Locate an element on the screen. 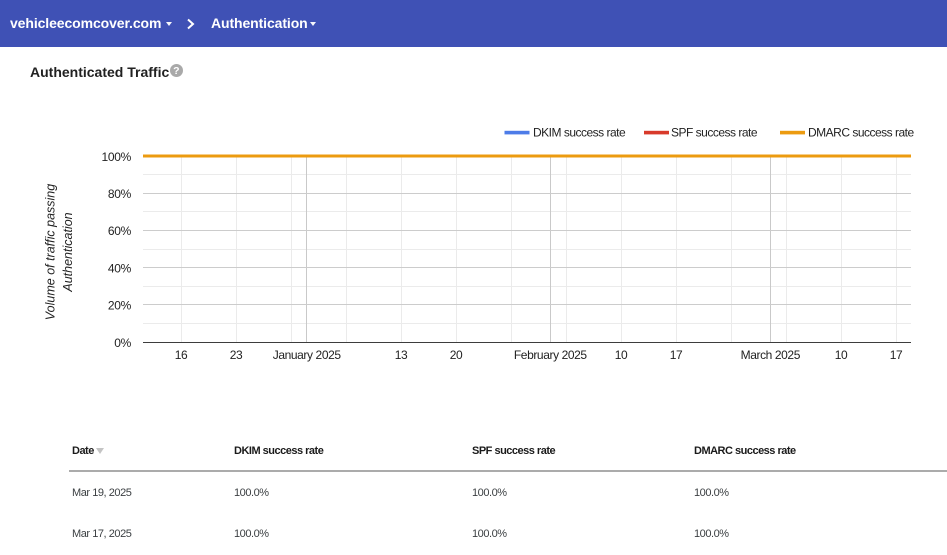 Image resolution: width=947 pixels, height=555 pixels. svg-text: Authentication is located at coordinates (68, 252).